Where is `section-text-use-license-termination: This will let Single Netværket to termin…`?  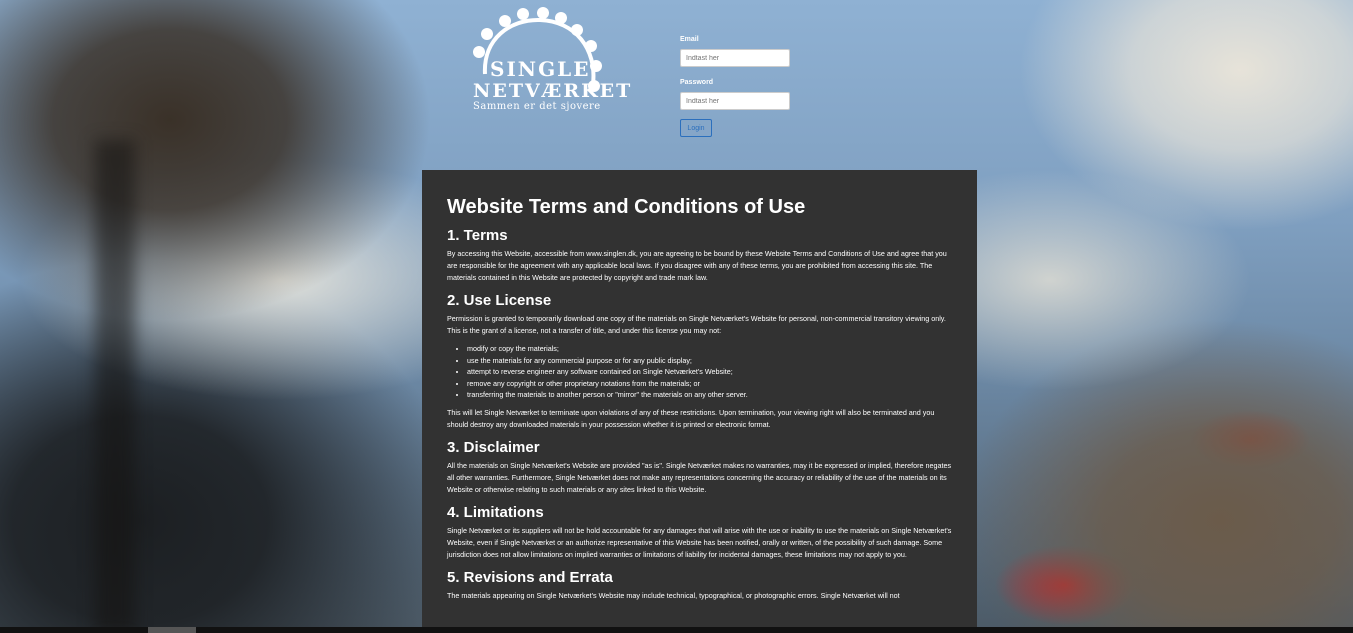 section-text-use-license-termination: This will let Single Netværket to termin… is located at coordinates (691, 418).